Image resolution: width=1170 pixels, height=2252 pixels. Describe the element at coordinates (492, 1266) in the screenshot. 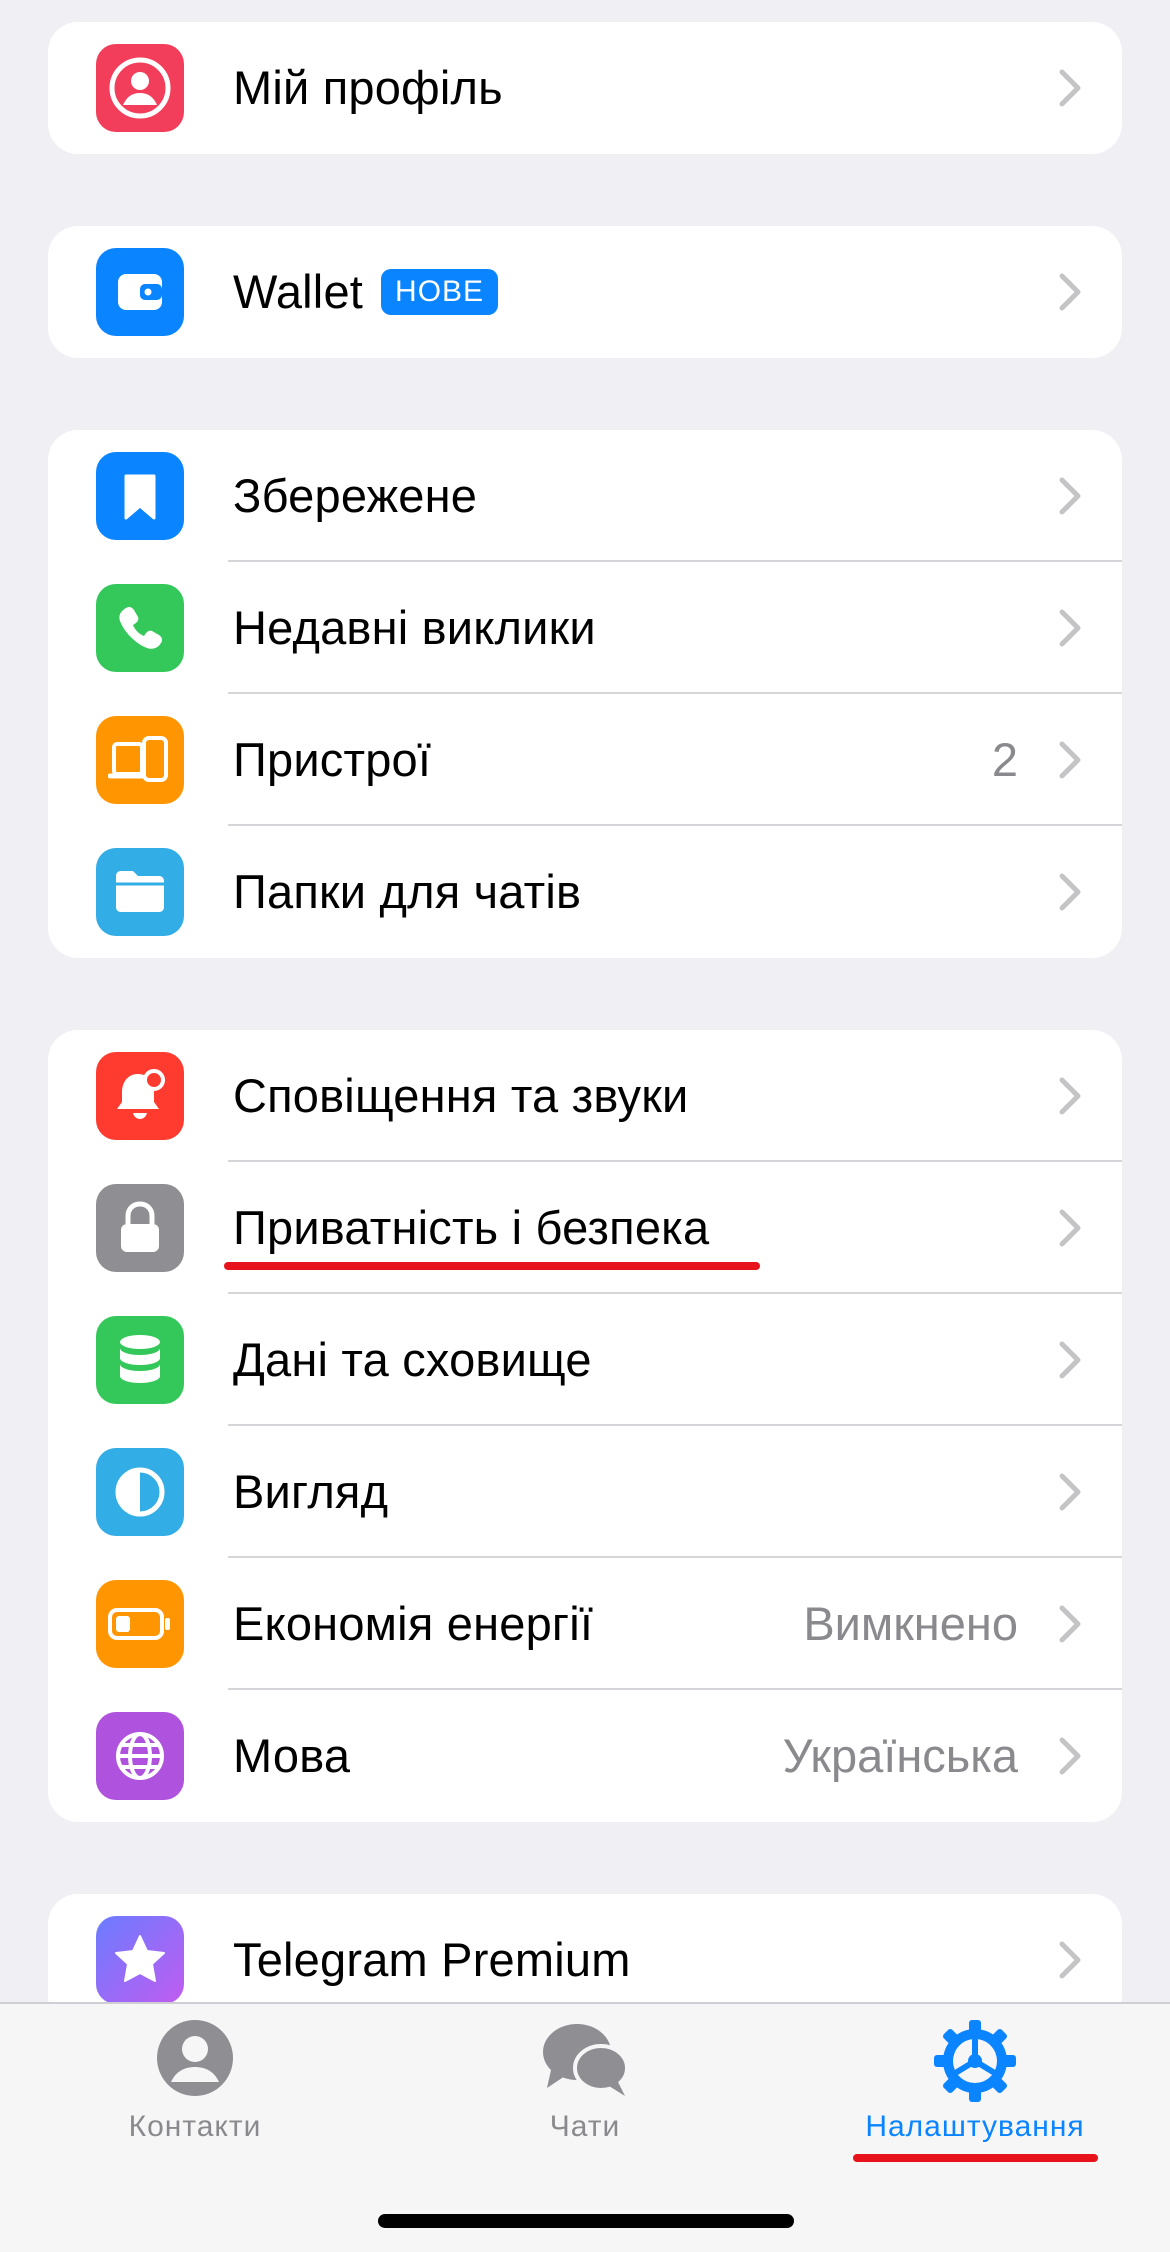

I see `privacy-highlight-underline` at that location.